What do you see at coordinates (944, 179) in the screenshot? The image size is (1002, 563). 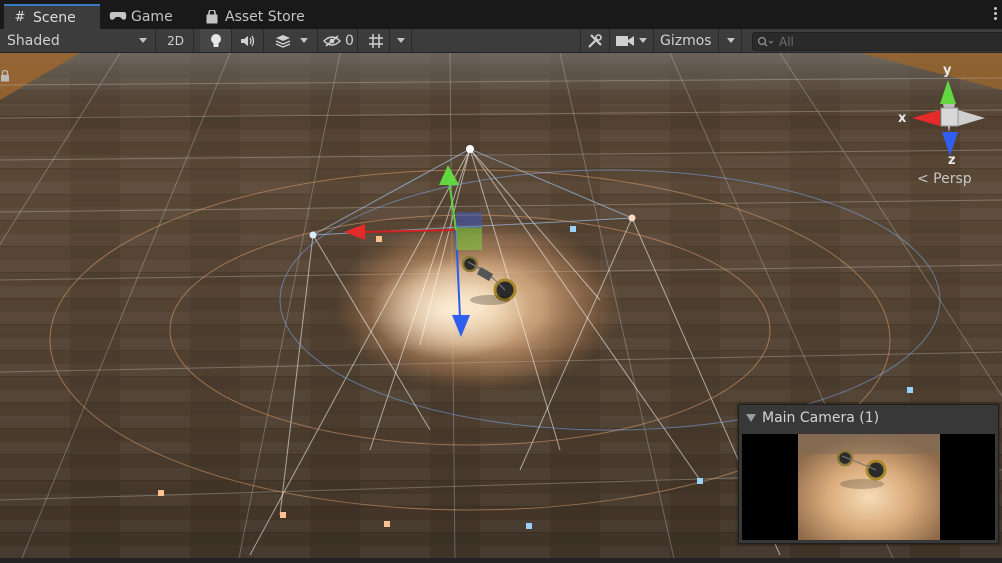 I see `projection-toggle: < Persp` at bounding box center [944, 179].